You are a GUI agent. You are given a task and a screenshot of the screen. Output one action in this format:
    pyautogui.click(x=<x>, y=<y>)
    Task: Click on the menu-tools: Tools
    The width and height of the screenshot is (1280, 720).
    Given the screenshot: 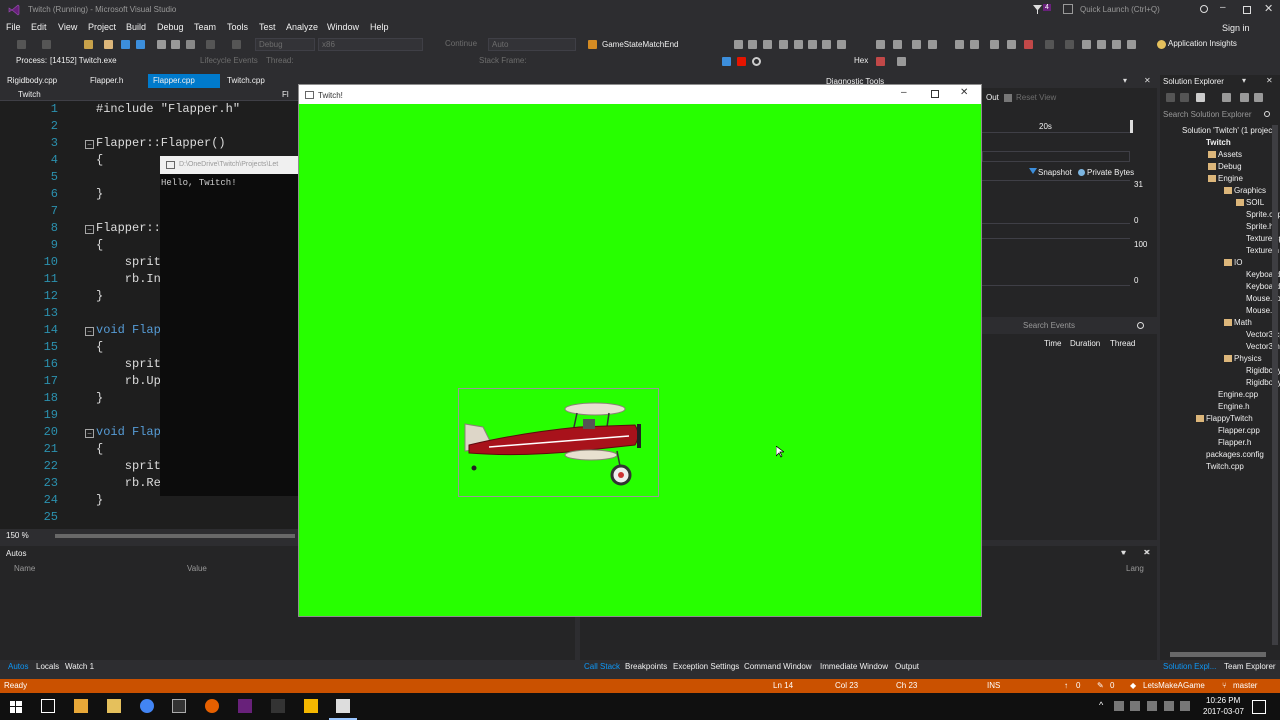 What is the action you would take?
    pyautogui.click(x=237, y=27)
    